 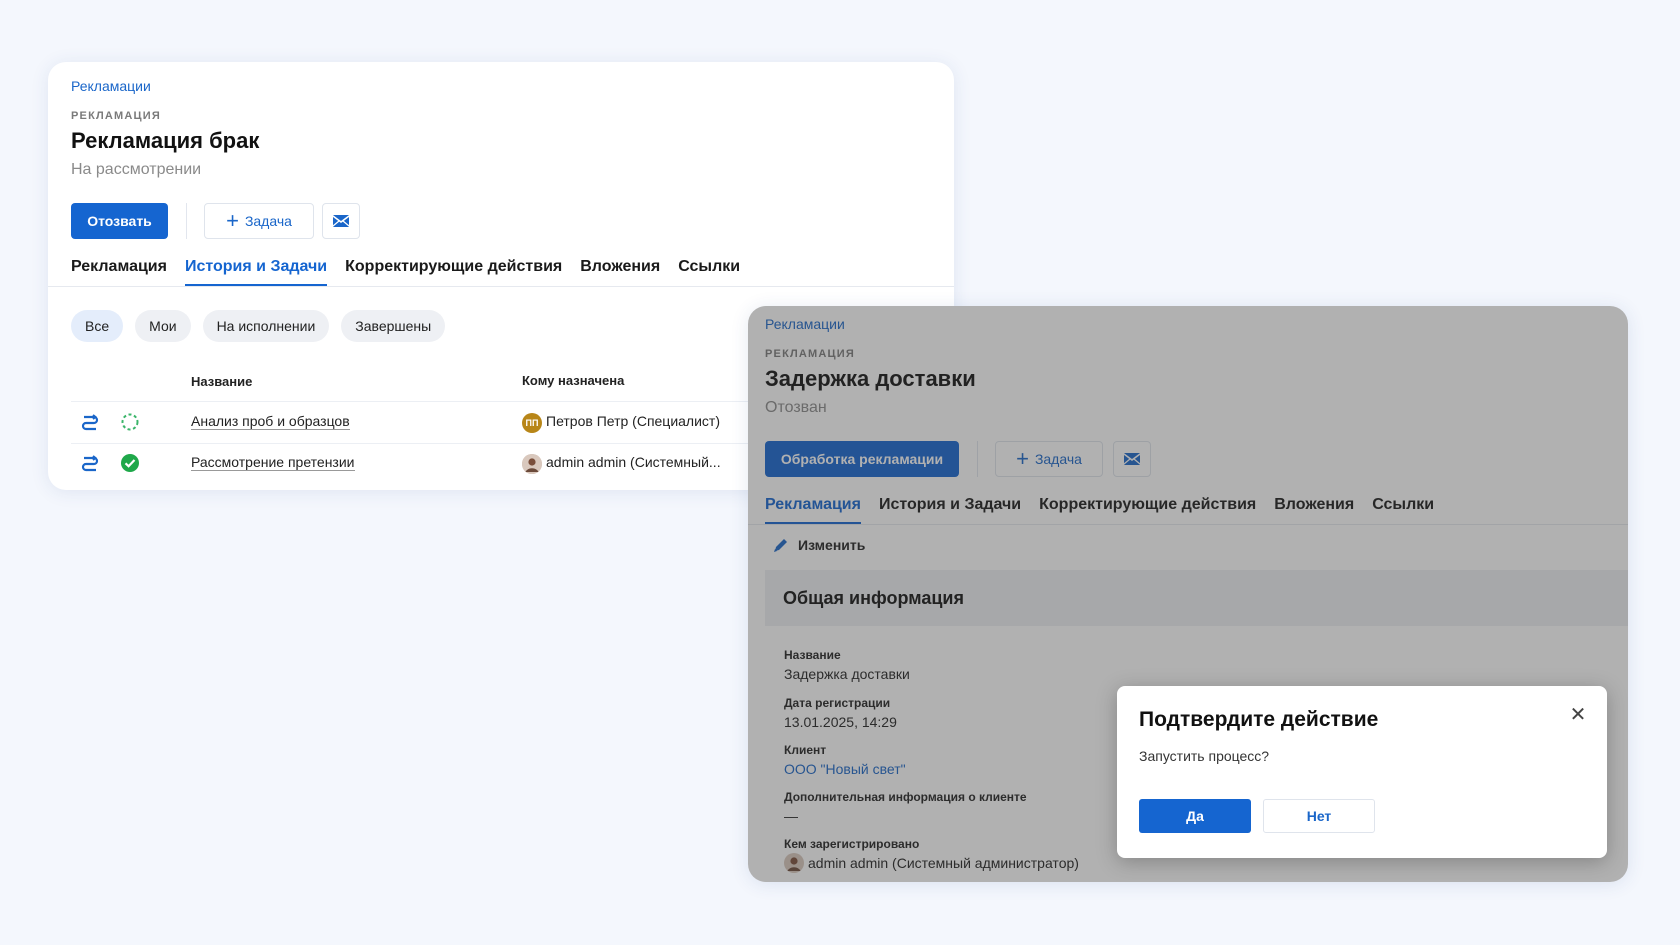 I want to click on filter-chip-all: Все, so click(x=97, y=326).